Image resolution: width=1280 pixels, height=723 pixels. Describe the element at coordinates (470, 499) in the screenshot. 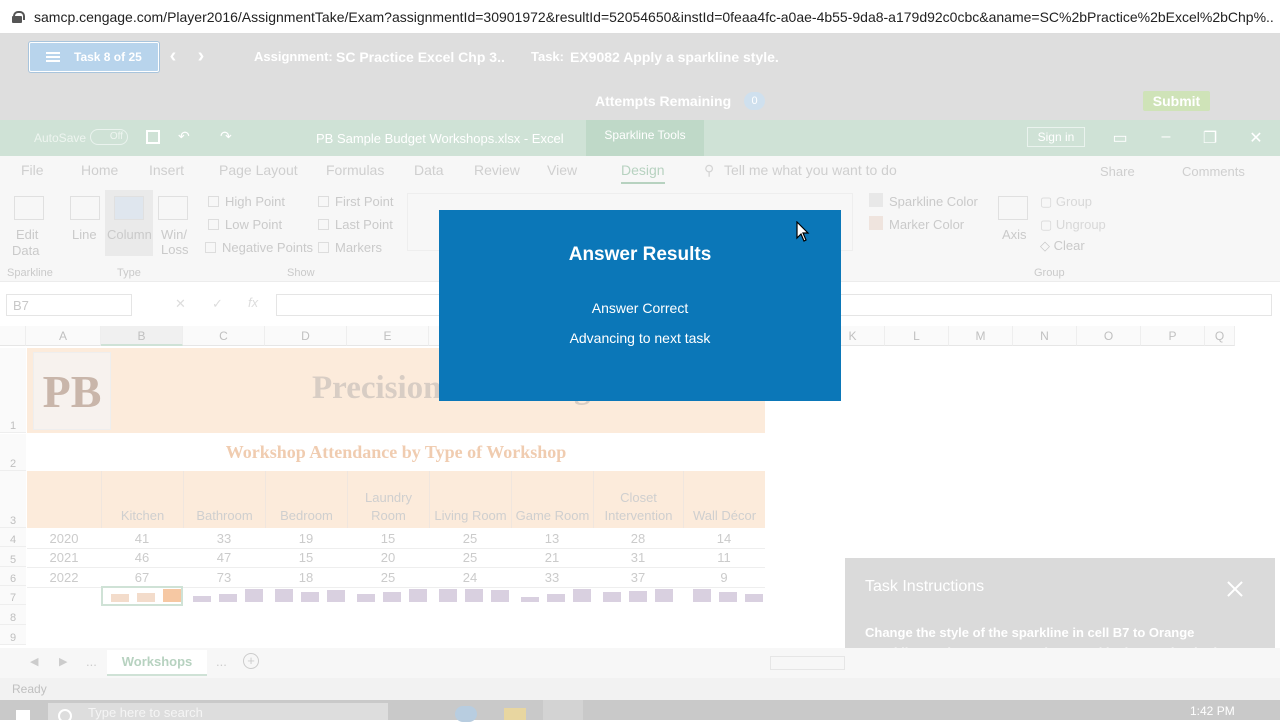

I see `workshop-header: Living Room` at that location.